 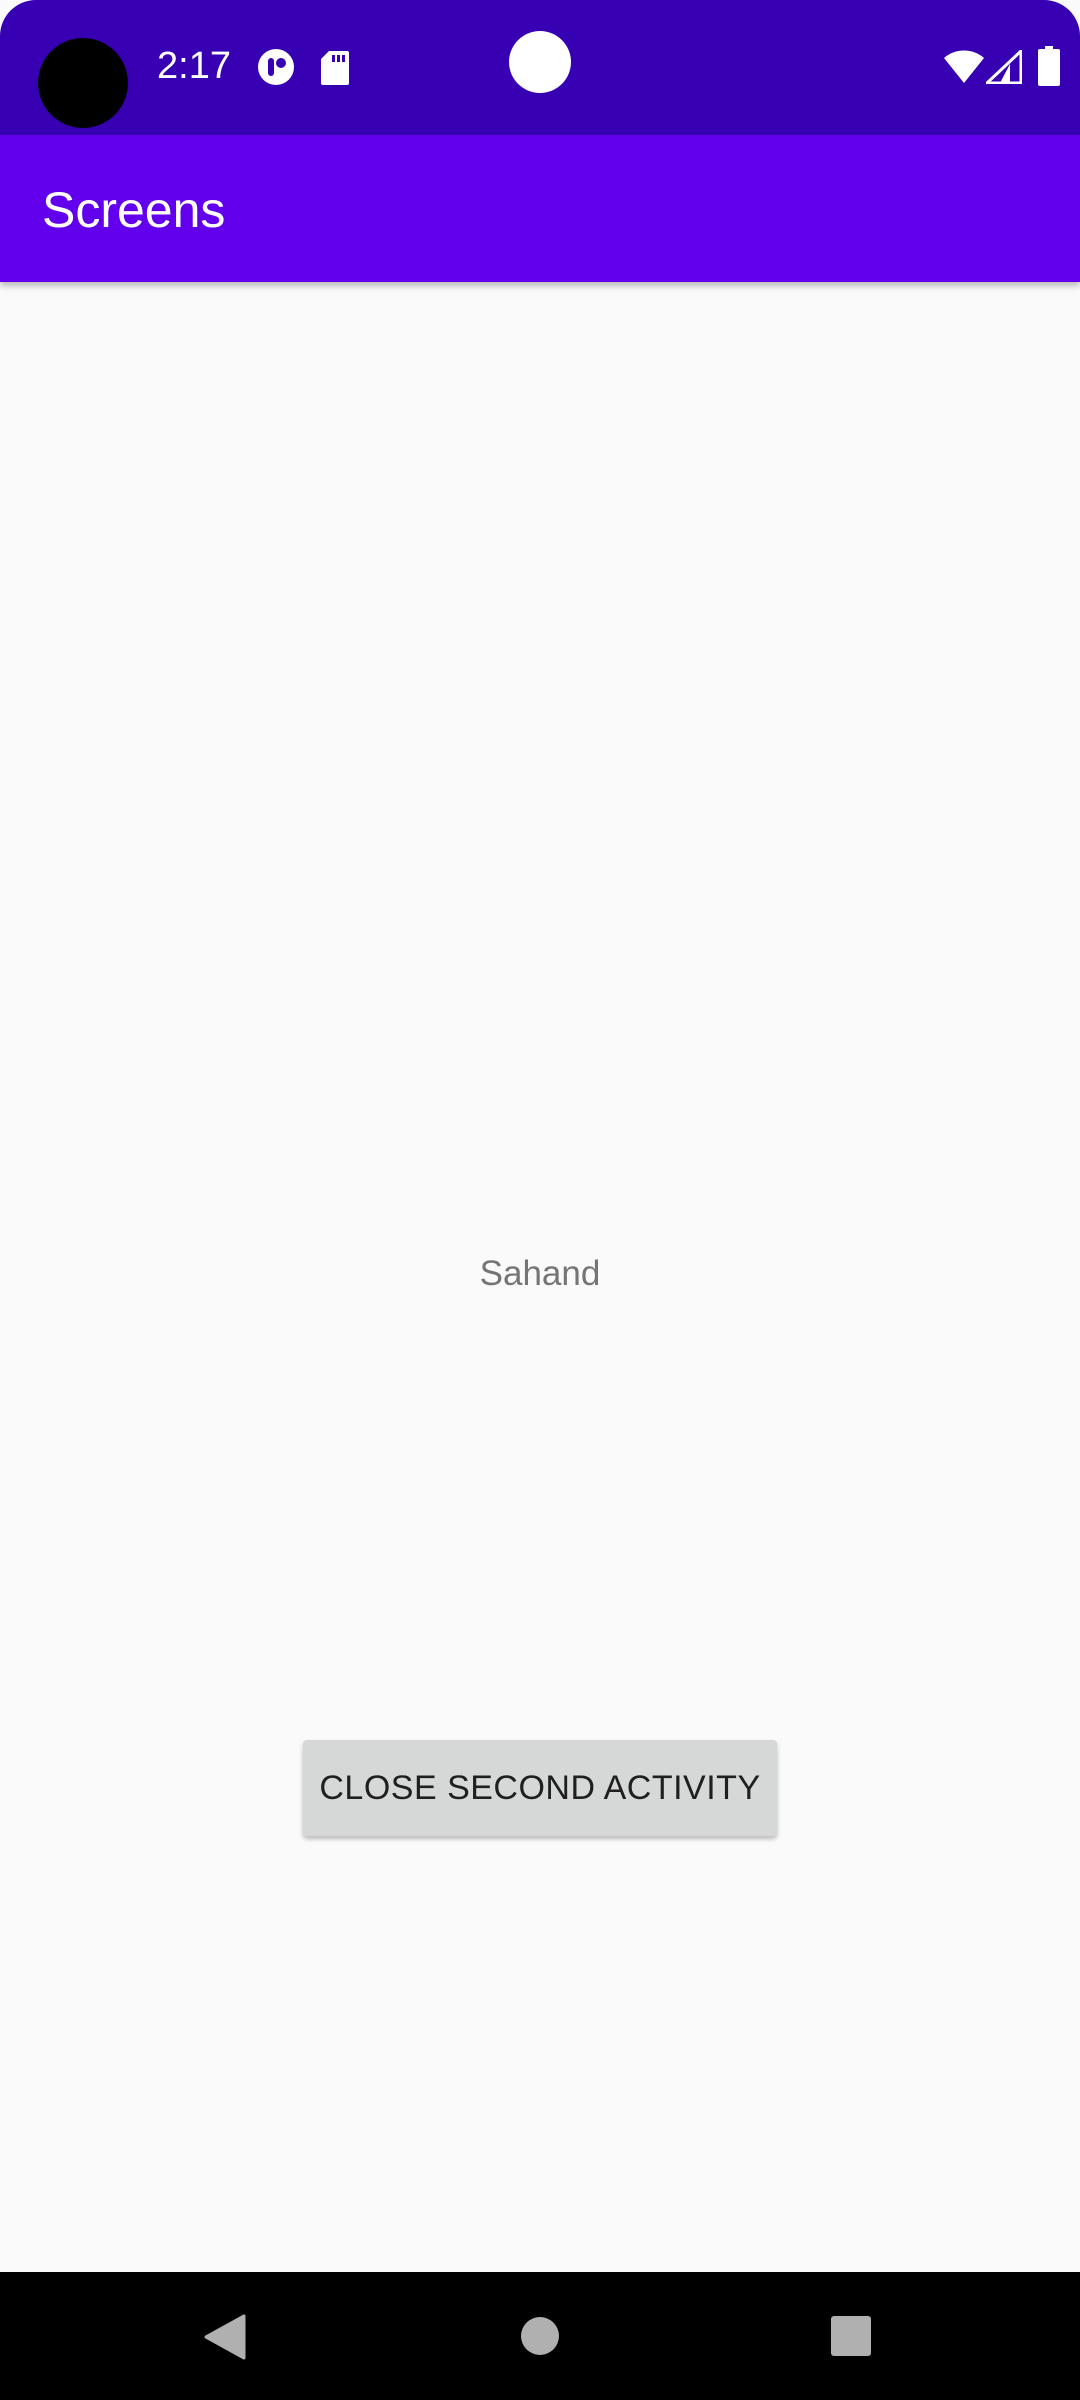 What do you see at coordinates (225, 2337) in the screenshot?
I see `back-icon` at bounding box center [225, 2337].